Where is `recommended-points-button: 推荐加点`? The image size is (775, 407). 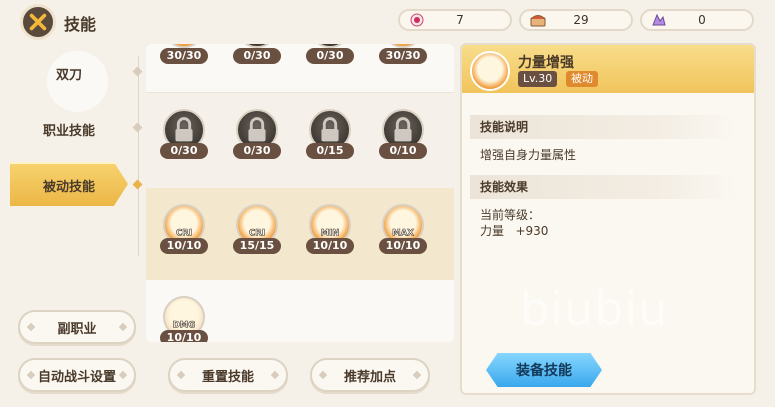
recommended-points-button: 推荐加点 is located at coordinates (370, 375).